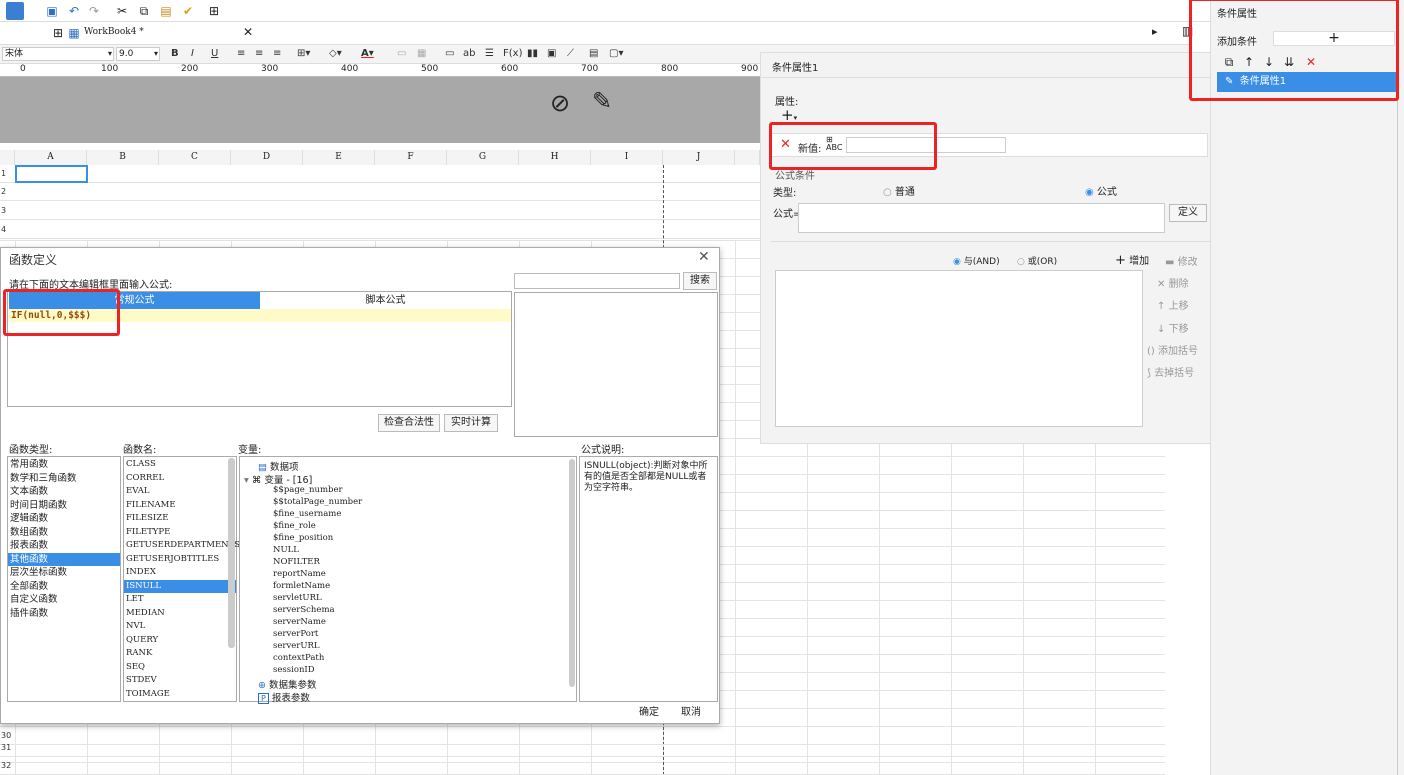 The width and height of the screenshot is (1404, 775). I want to click on column-header: G, so click(483, 157).